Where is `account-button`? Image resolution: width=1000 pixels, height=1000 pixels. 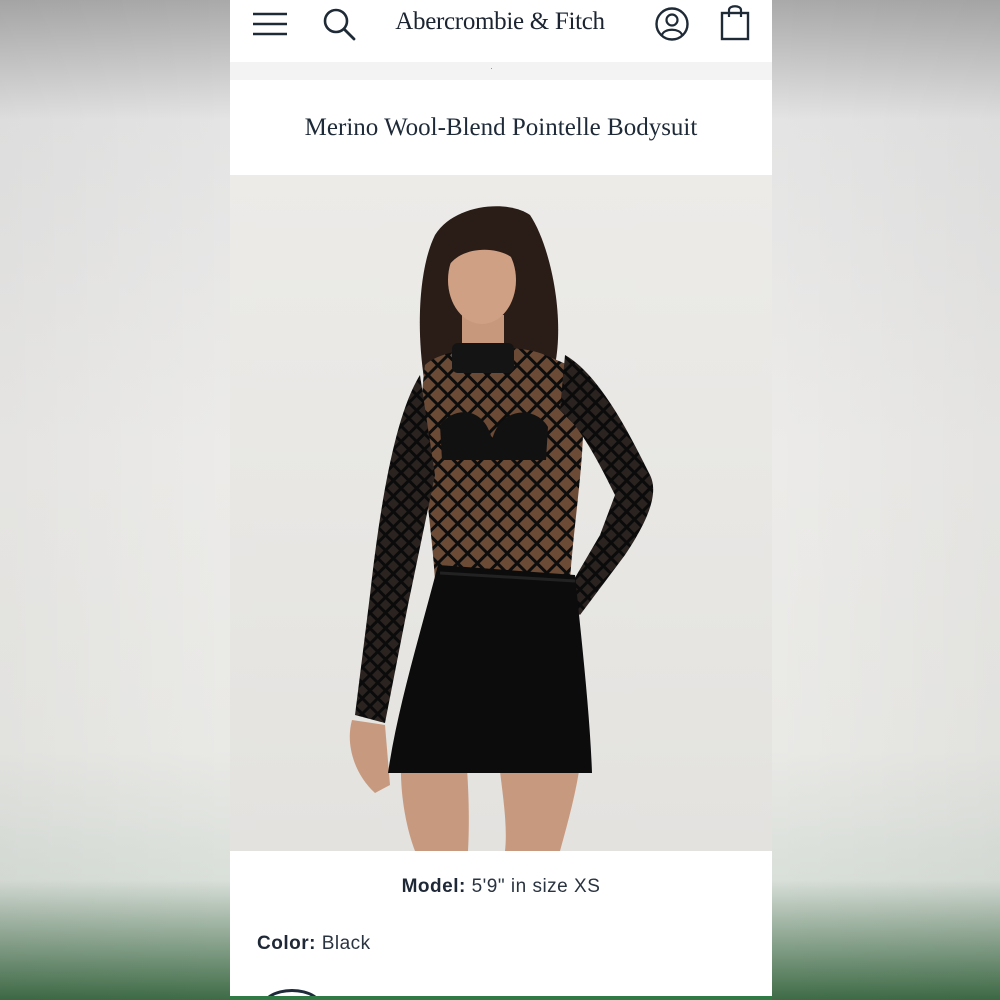 account-button is located at coordinates (672, 24).